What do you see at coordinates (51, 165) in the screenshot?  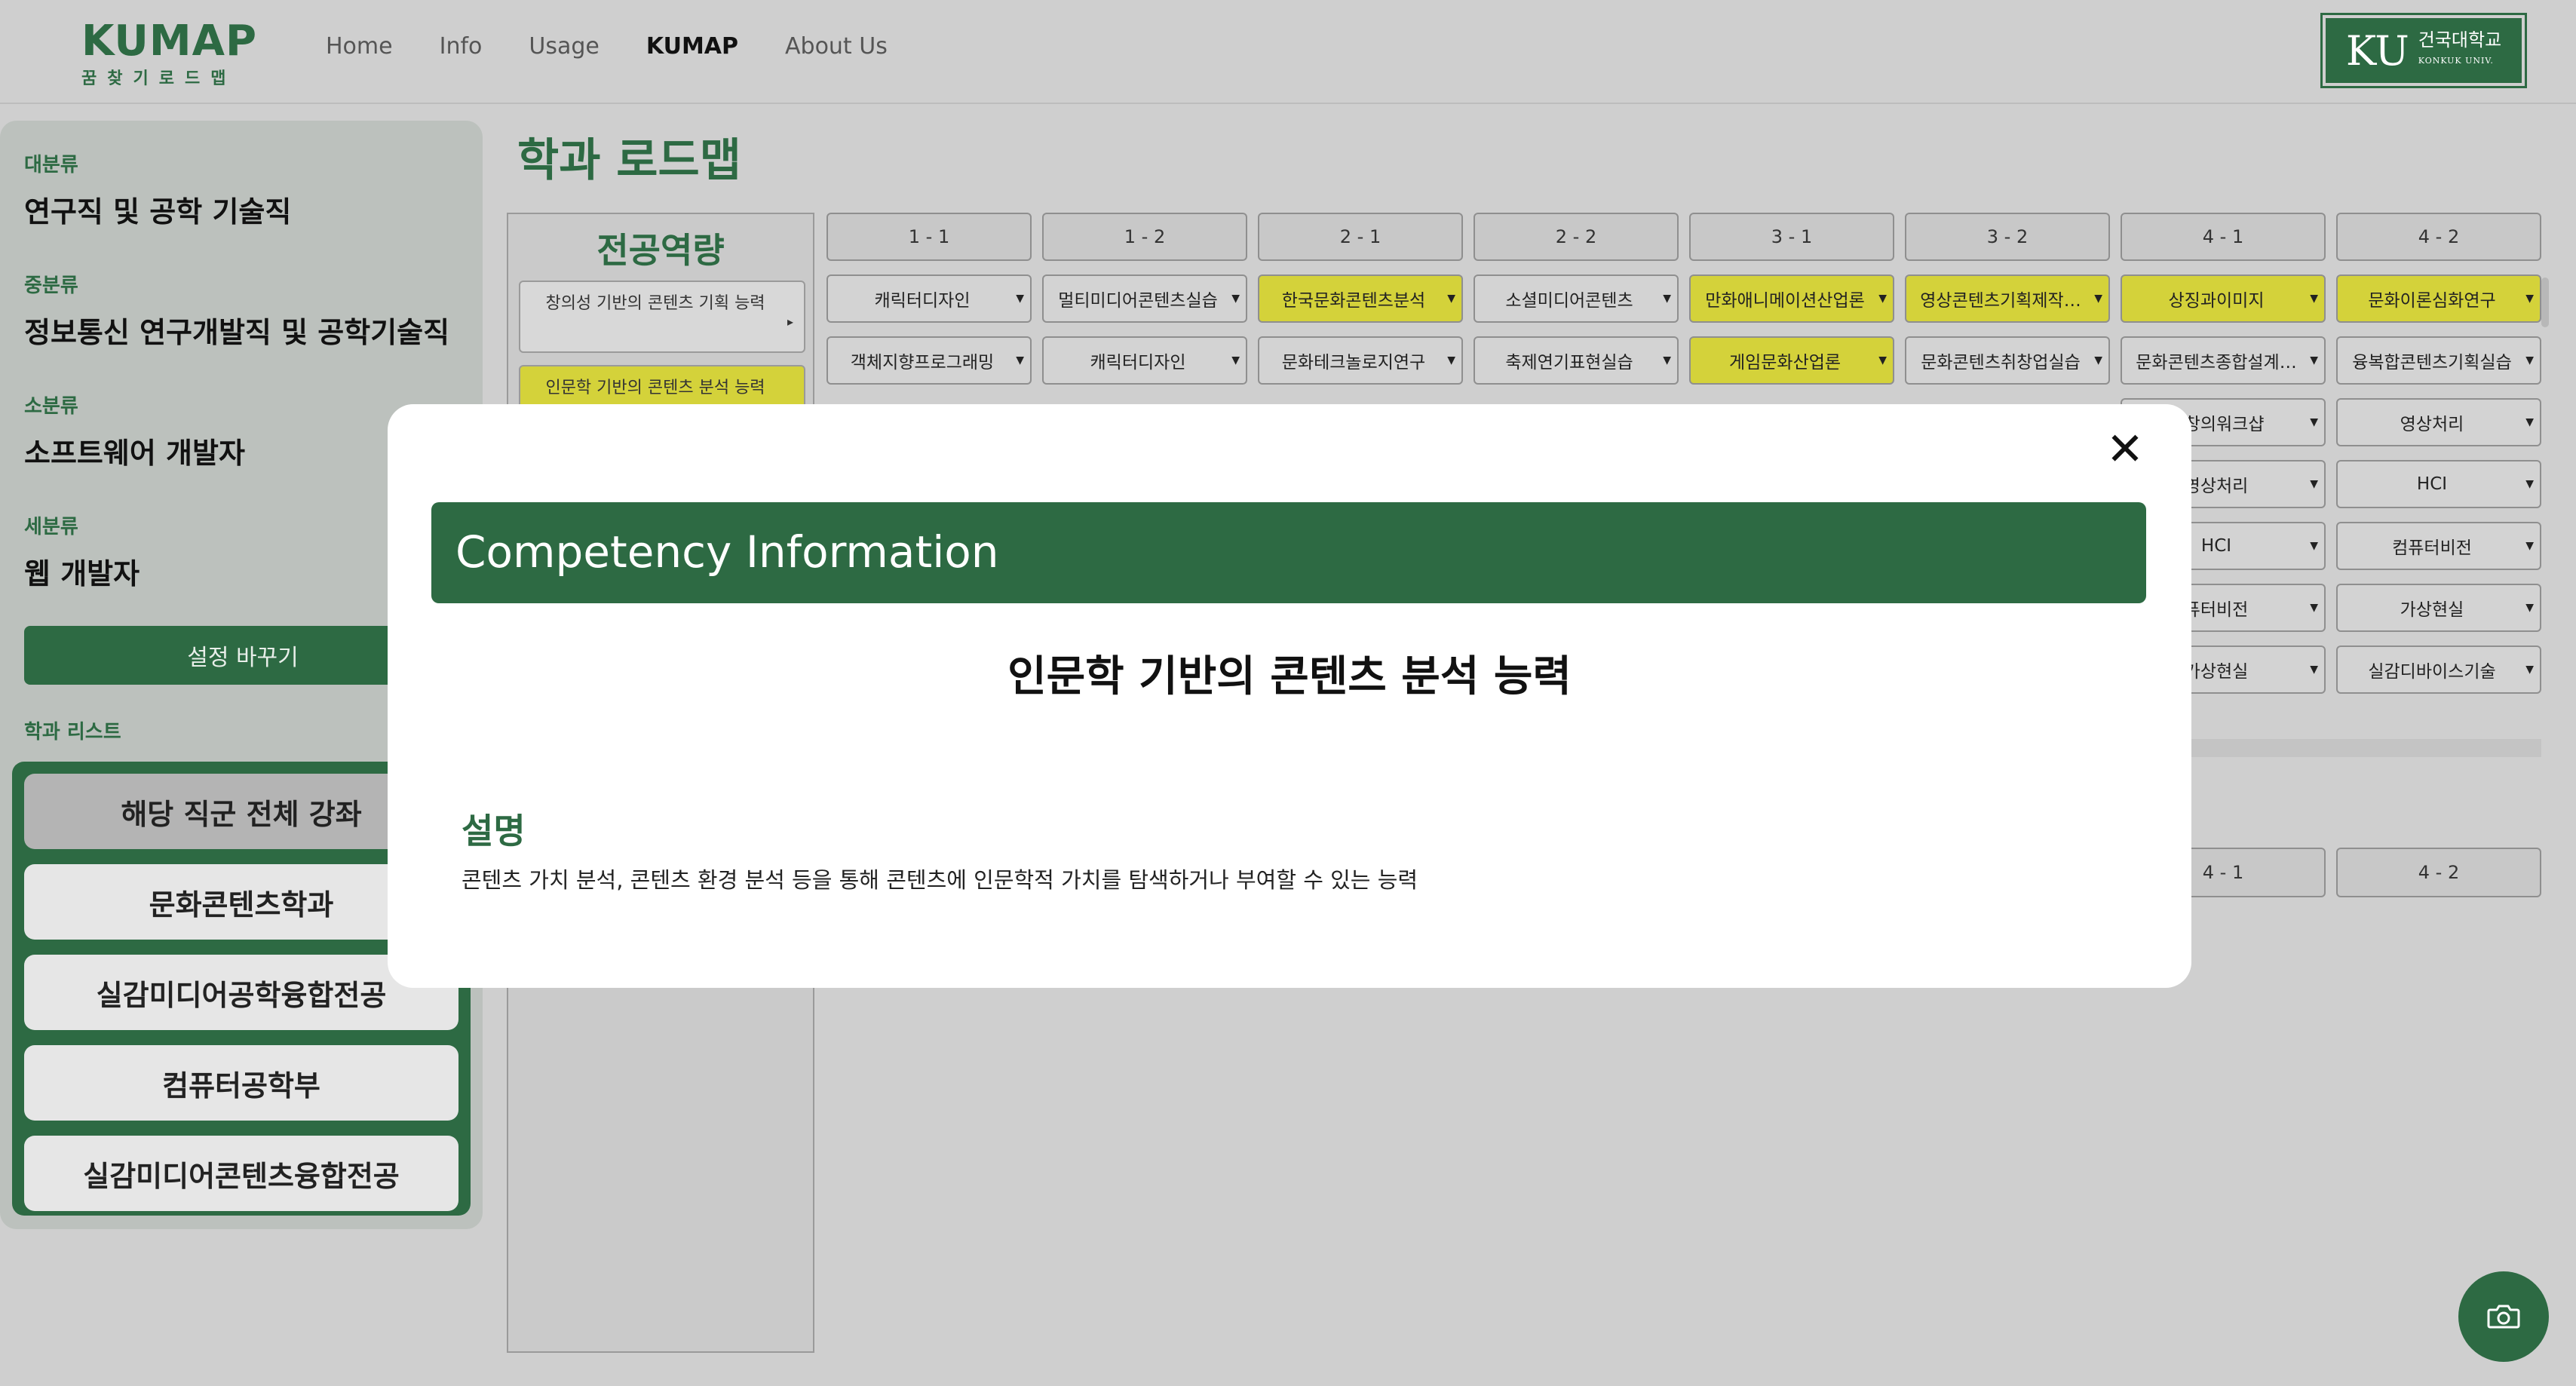 I see `major-category-label: 대분류` at bounding box center [51, 165].